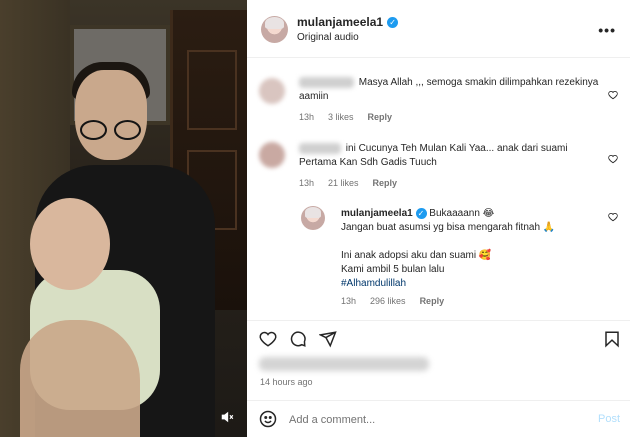 Image resolution: width=630 pixels, height=437 pixels. Describe the element at coordinates (227, 417) in the screenshot. I see `muted-speaker-icon` at that location.